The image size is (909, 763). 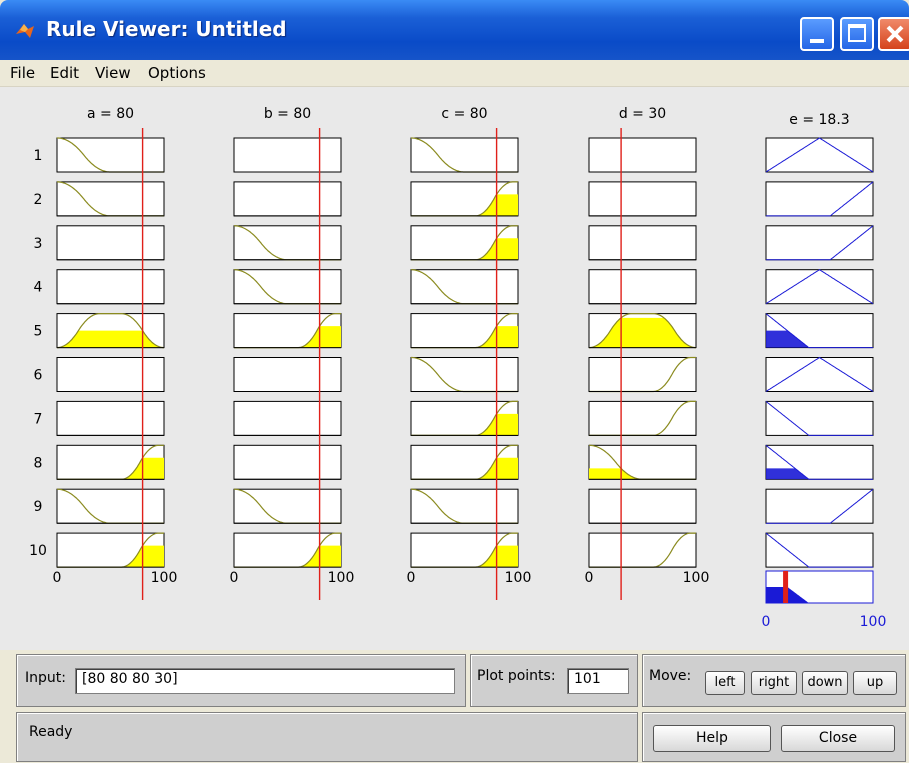 What do you see at coordinates (38, 551) in the screenshot?
I see `rule-number: 10` at bounding box center [38, 551].